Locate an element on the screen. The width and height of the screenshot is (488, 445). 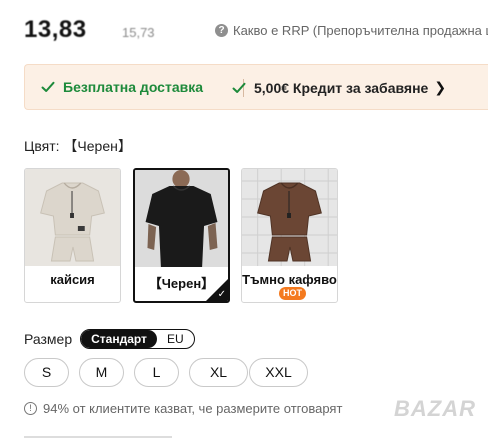
apricot-outfit-image is located at coordinates (72, 217).